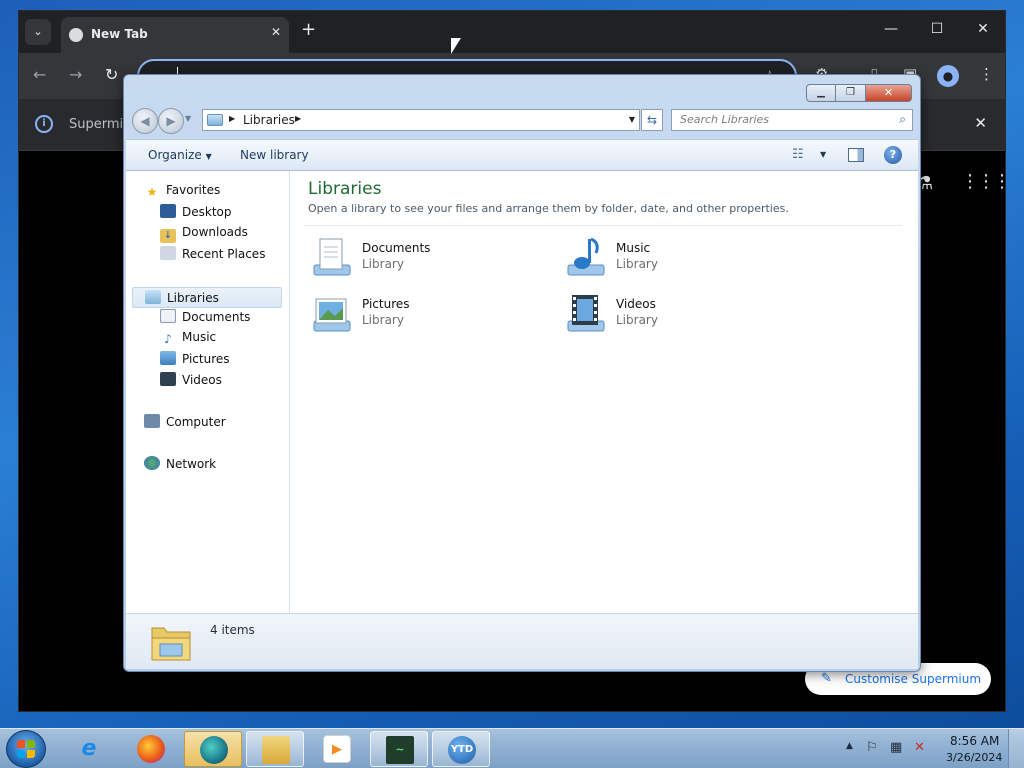  What do you see at coordinates (980, 123) in the screenshot?
I see `info-bar-close-icon: ✕` at bounding box center [980, 123].